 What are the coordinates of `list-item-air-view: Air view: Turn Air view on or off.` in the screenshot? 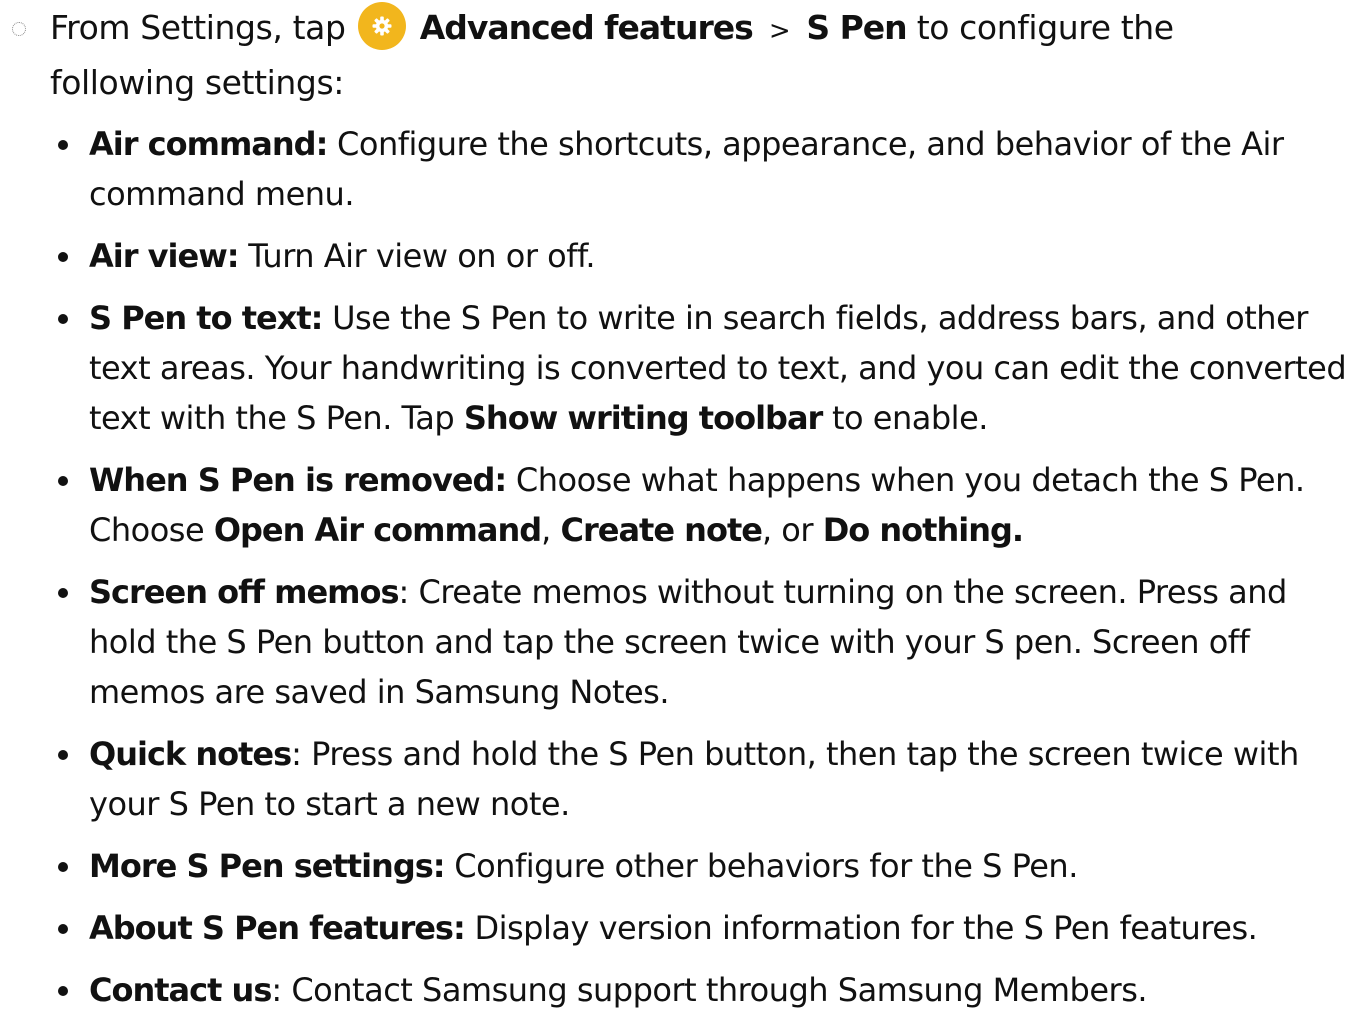 It's located at (683, 256).